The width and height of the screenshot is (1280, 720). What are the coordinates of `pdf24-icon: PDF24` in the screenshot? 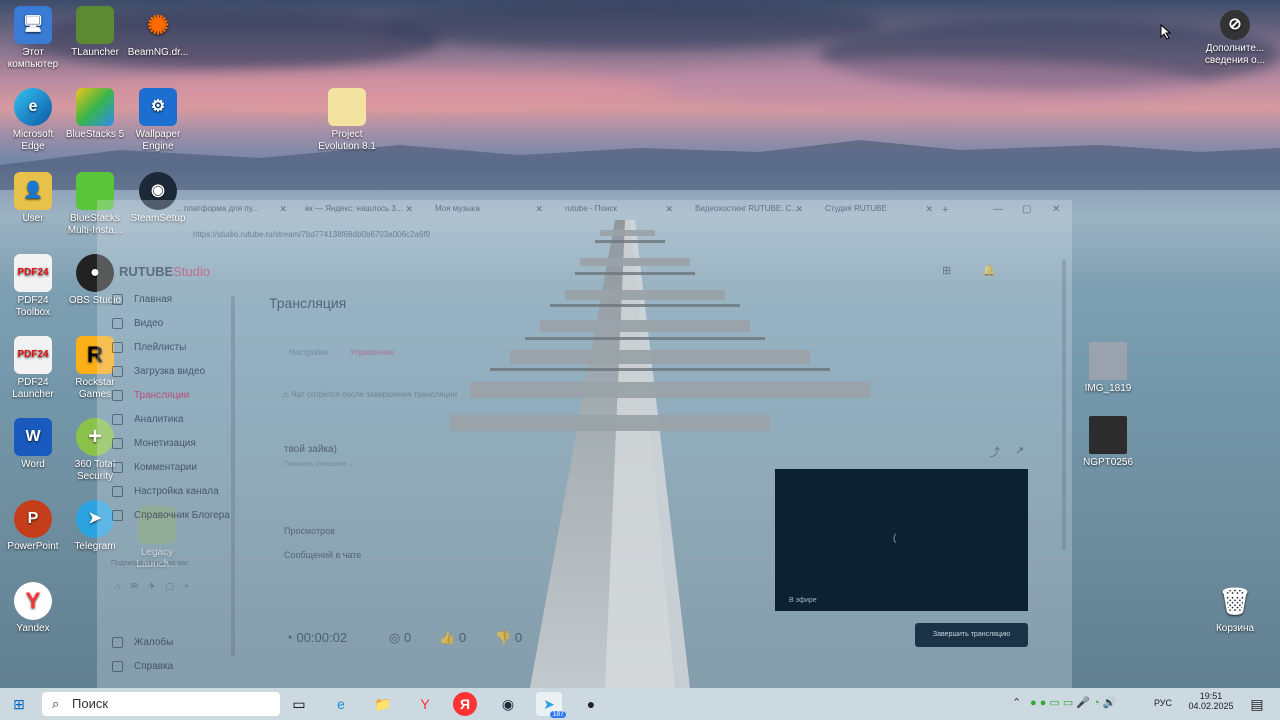 It's located at (33, 273).